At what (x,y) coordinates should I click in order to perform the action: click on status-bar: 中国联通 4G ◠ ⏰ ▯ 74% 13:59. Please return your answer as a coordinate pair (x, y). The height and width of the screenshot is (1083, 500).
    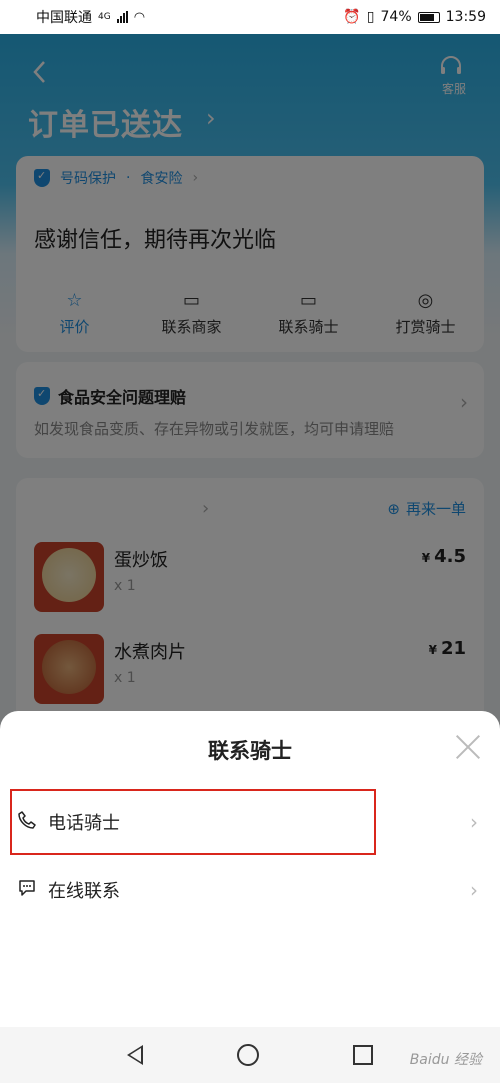
    Looking at the image, I should click on (250, 17).